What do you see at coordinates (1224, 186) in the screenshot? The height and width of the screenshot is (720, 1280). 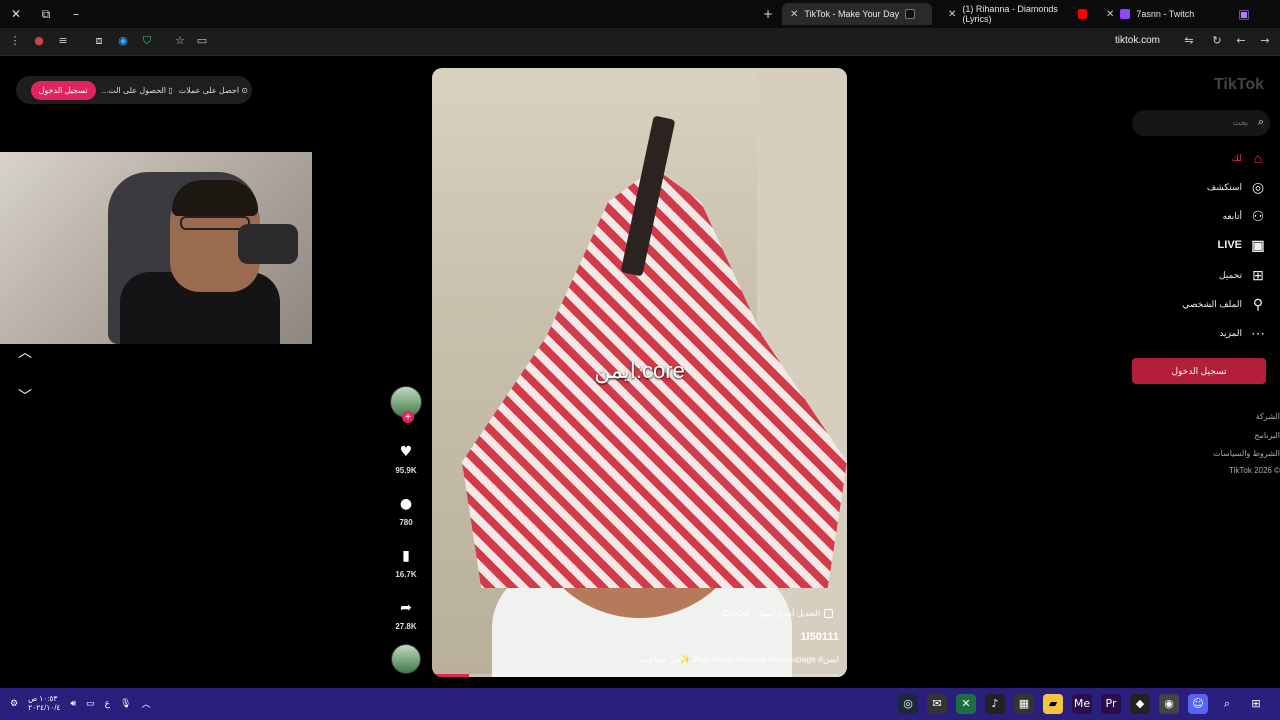 I see `sidebar-item-label: استكشف` at bounding box center [1224, 186].